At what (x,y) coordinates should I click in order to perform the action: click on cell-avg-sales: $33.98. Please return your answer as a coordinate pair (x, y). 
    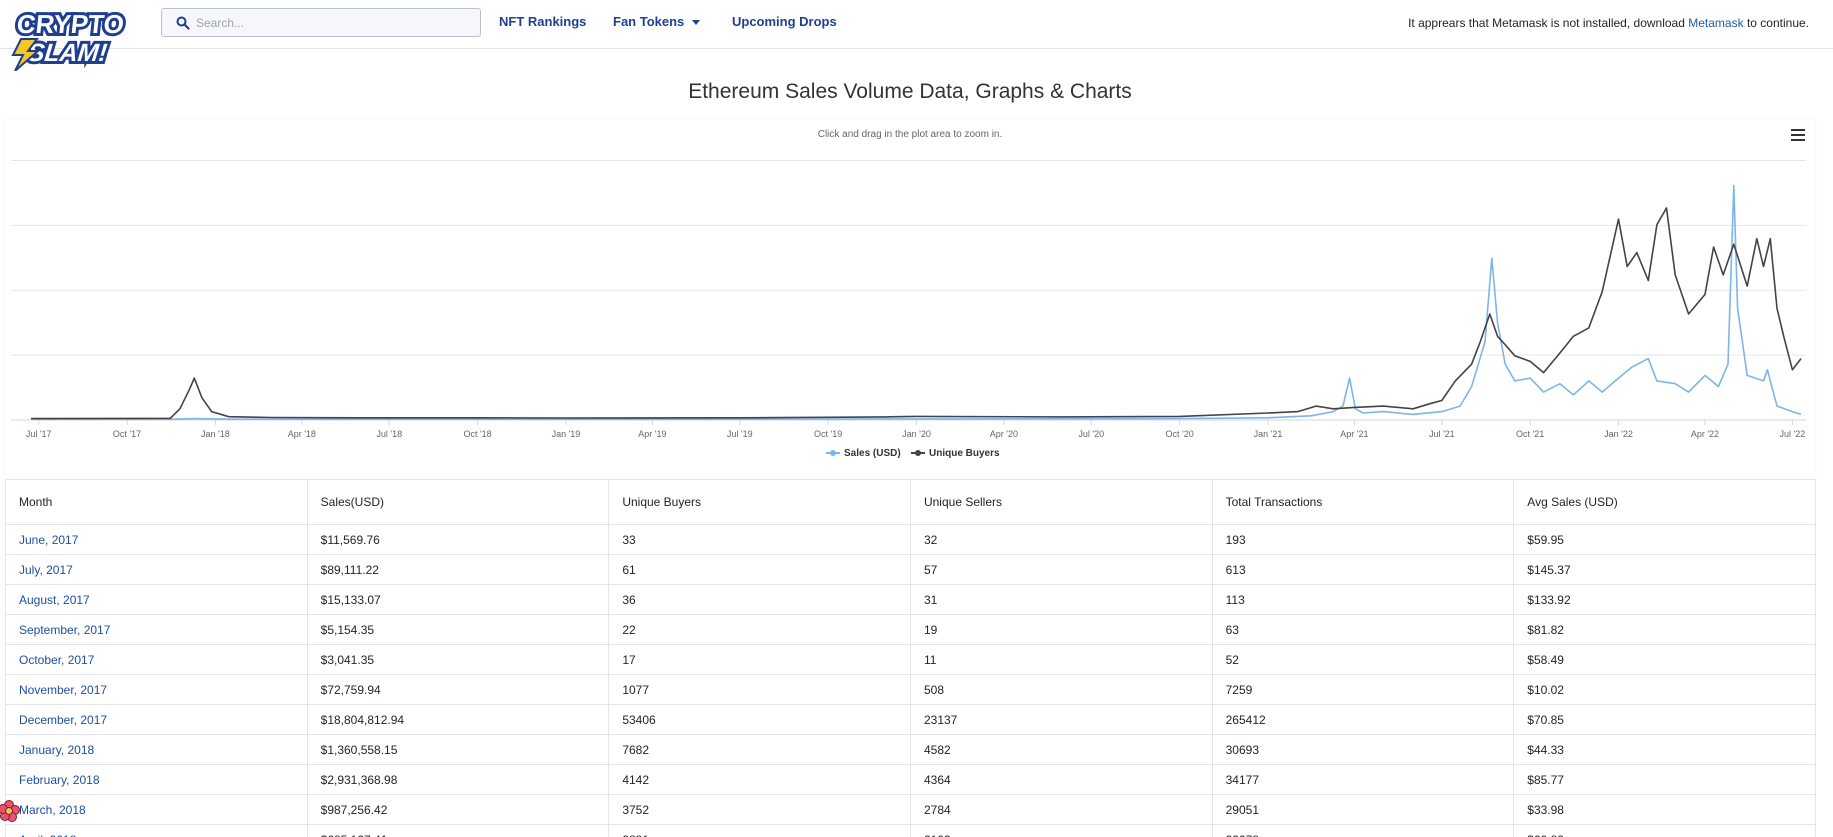
    Looking at the image, I should click on (1664, 809).